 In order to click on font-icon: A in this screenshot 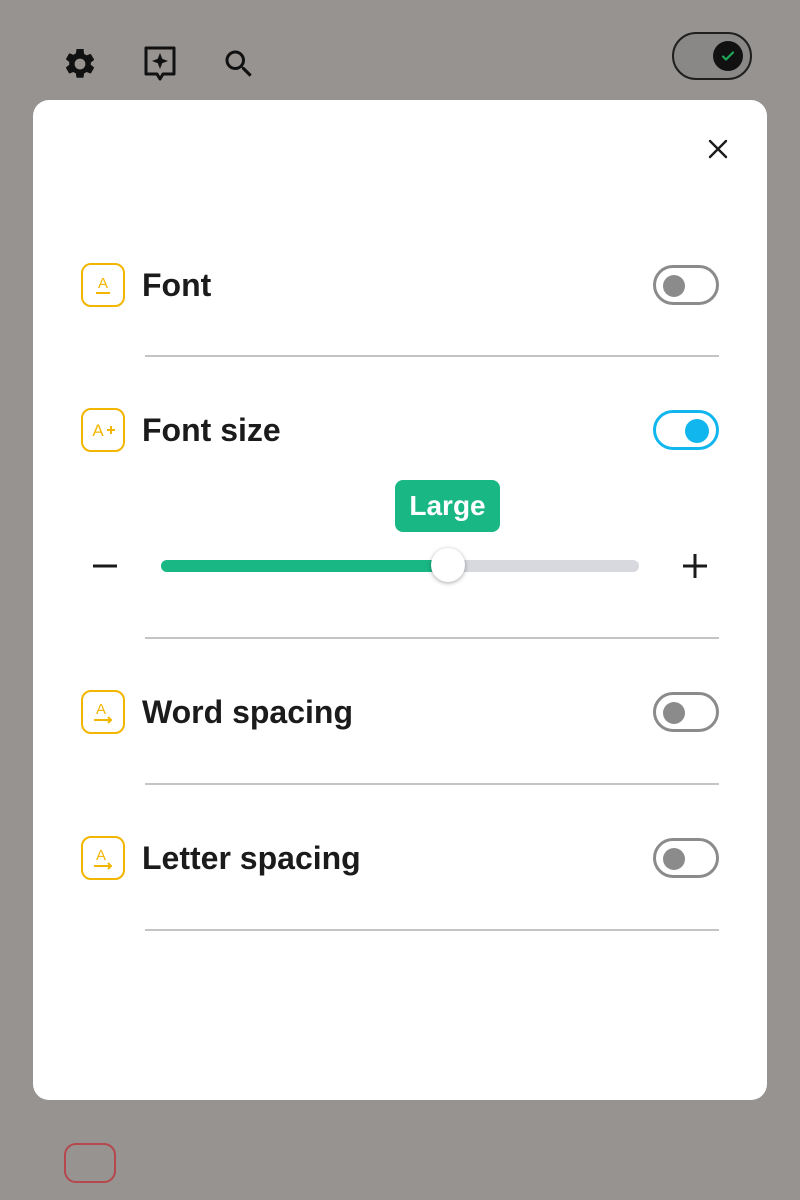, I will do `click(103, 285)`.